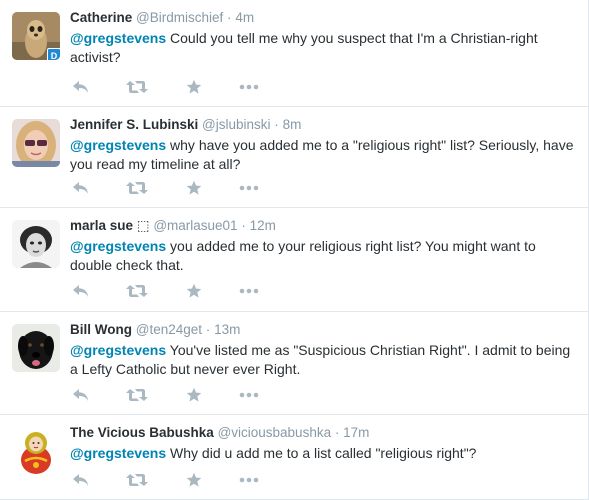 This screenshot has height=500, width=589. What do you see at coordinates (236, 124) in the screenshot?
I see `username: @jslubinski` at bounding box center [236, 124].